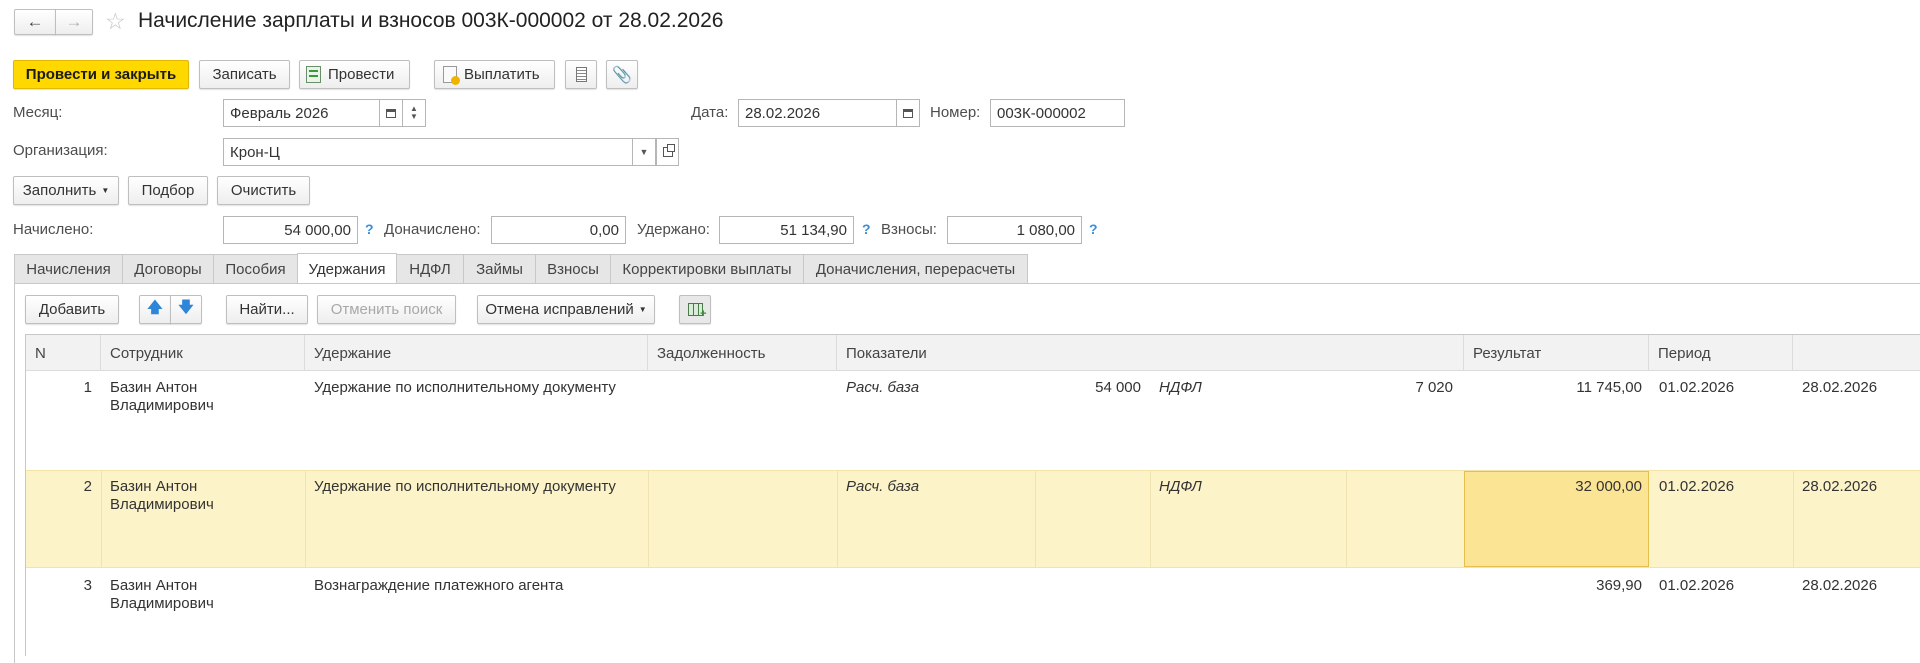 The width and height of the screenshot is (1920, 663). What do you see at coordinates (1150, 353) in the screenshot?
I see `col-header-indicators: Показатели` at bounding box center [1150, 353].